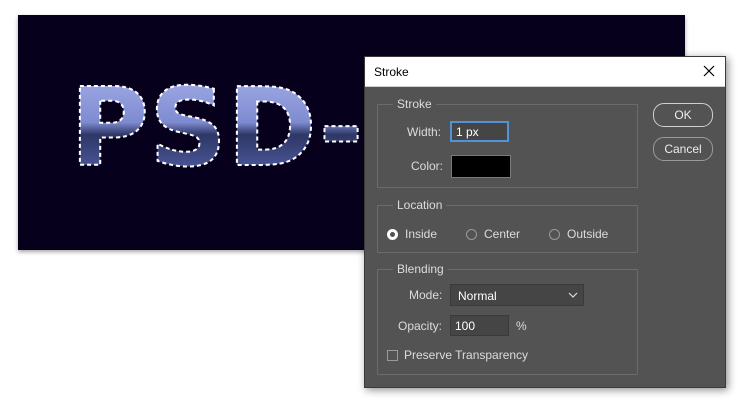 The height and width of the screenshot is (401, 743). What do you see at coordinates (471, 234) in the screenshot?
I see `radio-center` at bounding box center [471, 234].